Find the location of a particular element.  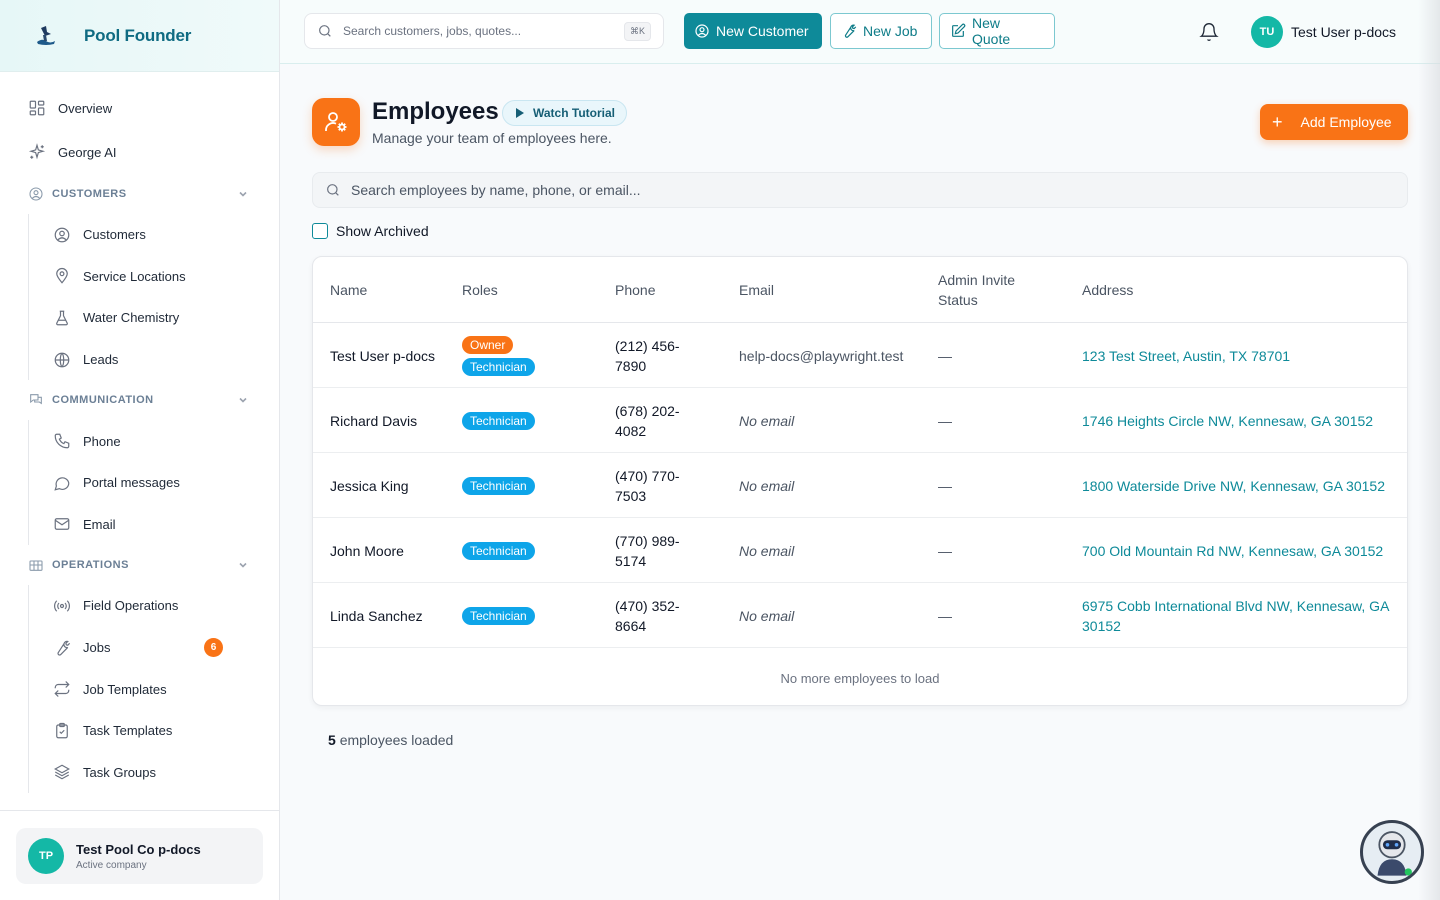

sidebar-item-label: Service Locations is located at coordinates (134, 276).